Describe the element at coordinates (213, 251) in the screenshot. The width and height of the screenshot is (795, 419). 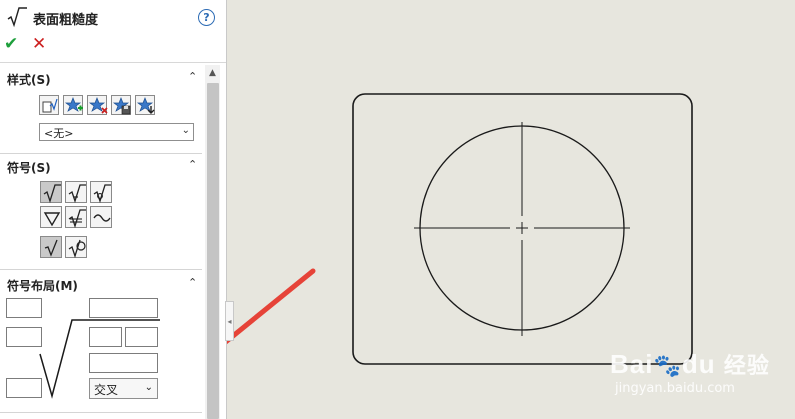
I see `scroll-thumb` at that location.